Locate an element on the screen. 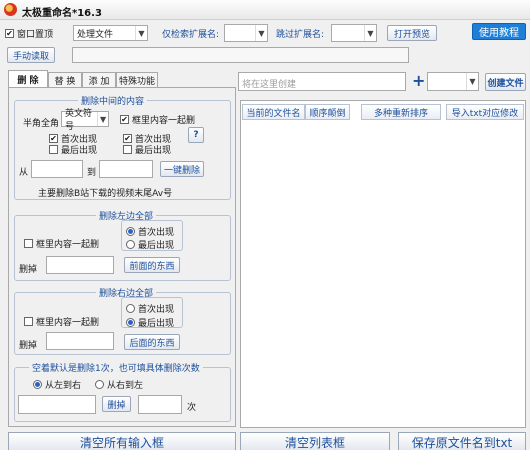 The image size is (530, 450). left-first-radio-label: 首次出现 is located at coordinates (156, 233).